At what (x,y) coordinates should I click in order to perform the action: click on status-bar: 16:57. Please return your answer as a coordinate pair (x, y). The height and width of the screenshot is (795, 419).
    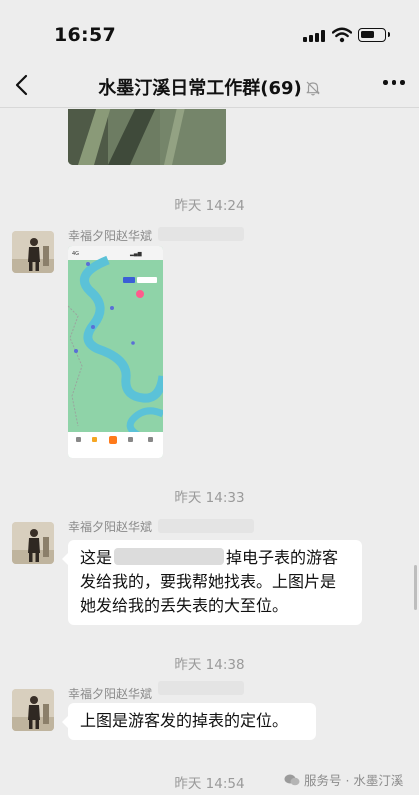
    Looking at the image, I should click on (209, 31).